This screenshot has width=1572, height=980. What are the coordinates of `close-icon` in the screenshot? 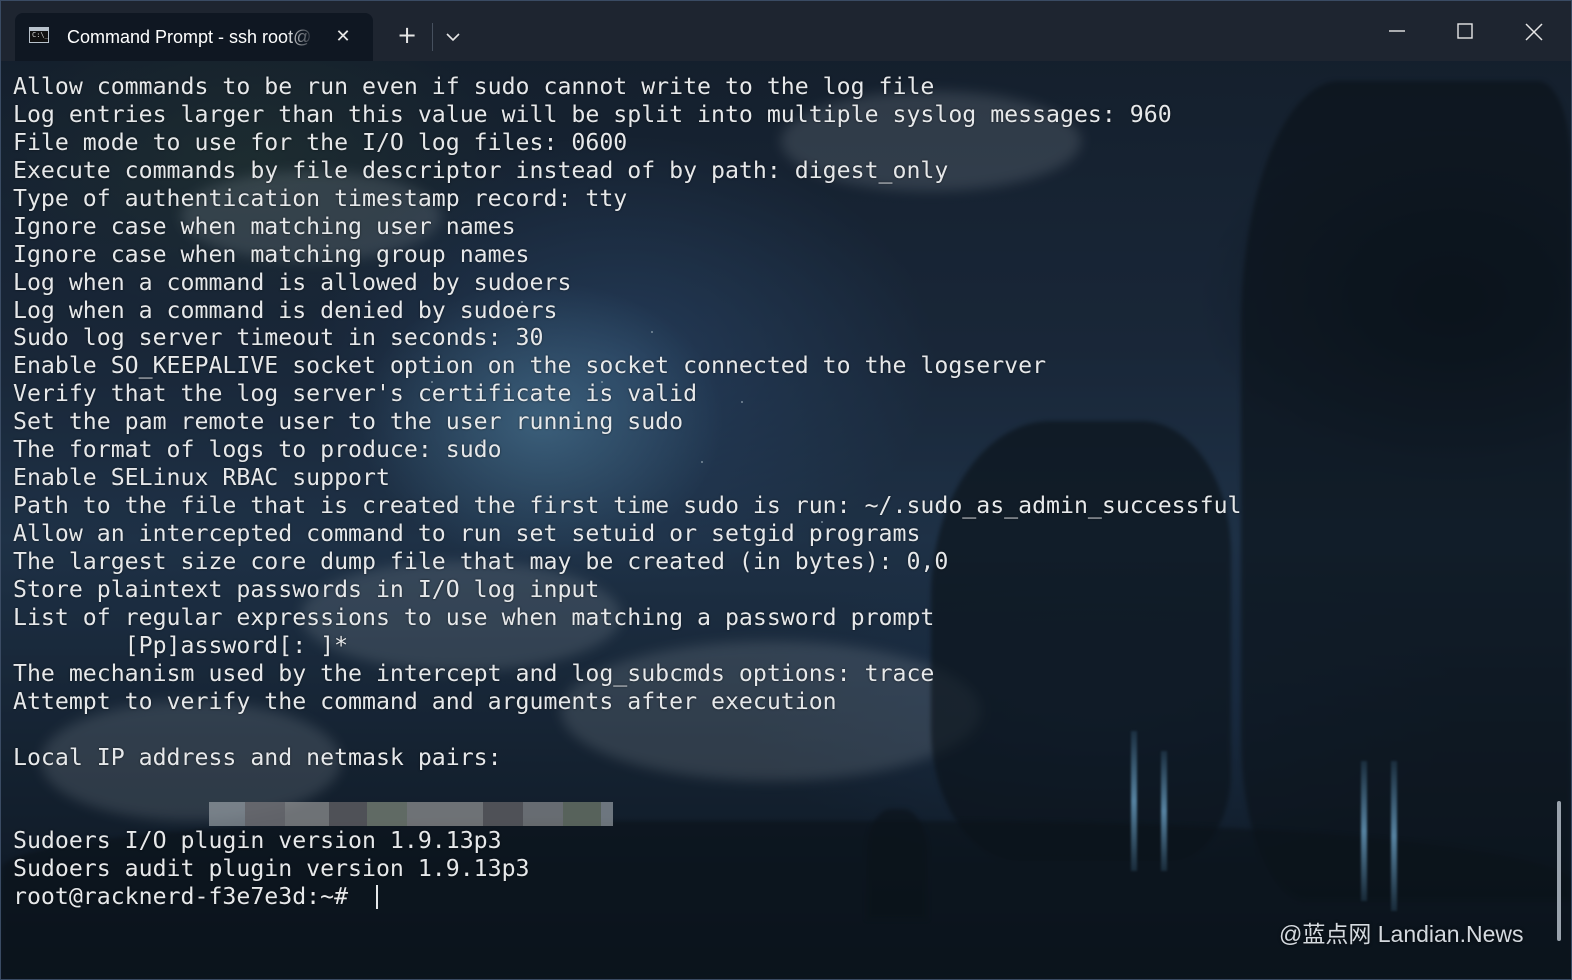 It's located at (1534, 32).